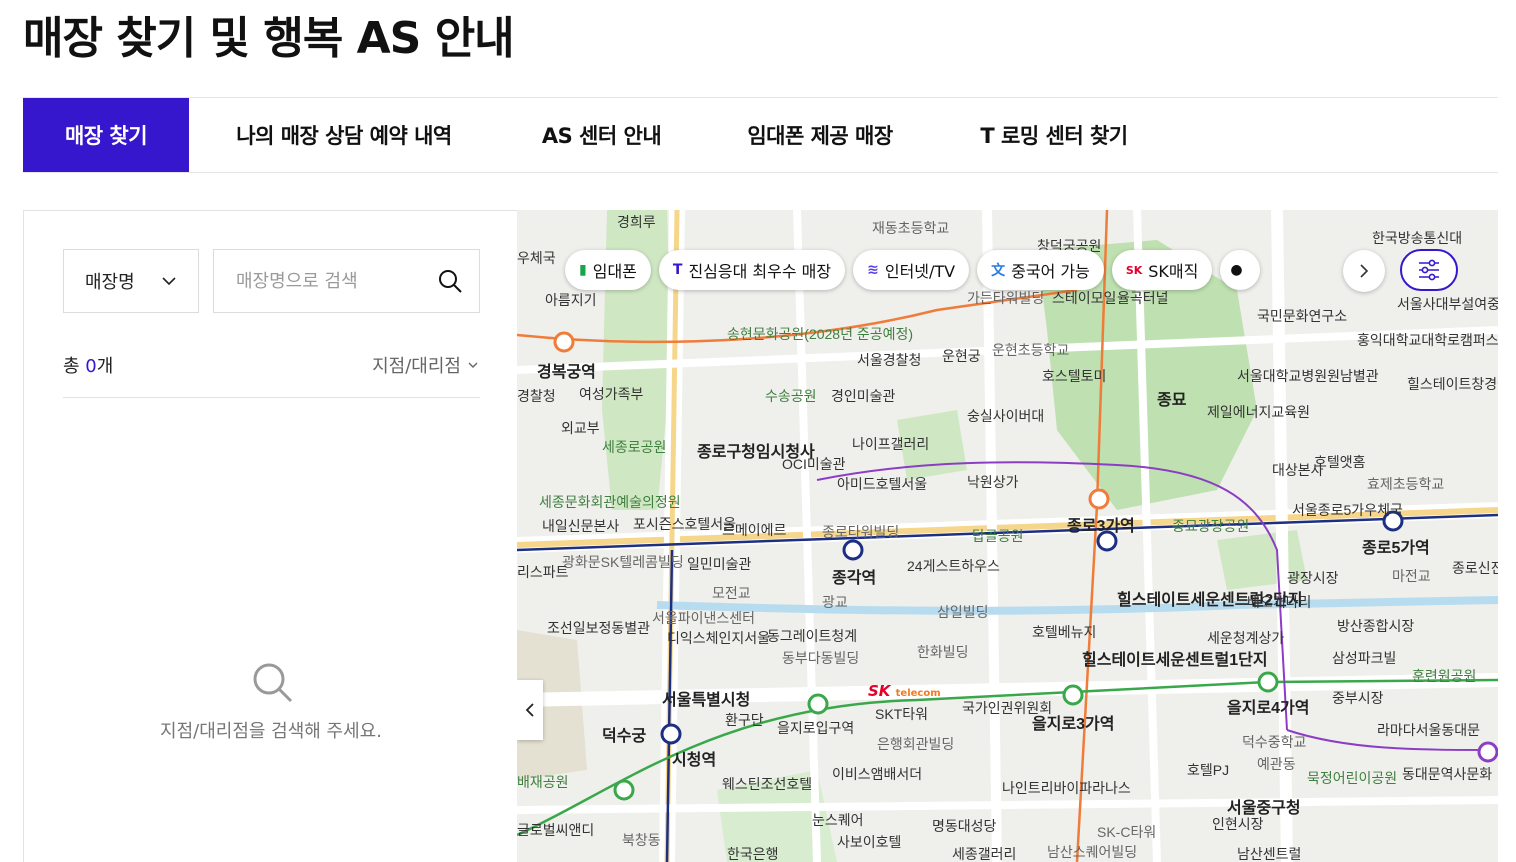  What do you see at coordinates (536, 258) in the screenshot?
I see `map-label: 우체국` at bounding box center [536, 258].